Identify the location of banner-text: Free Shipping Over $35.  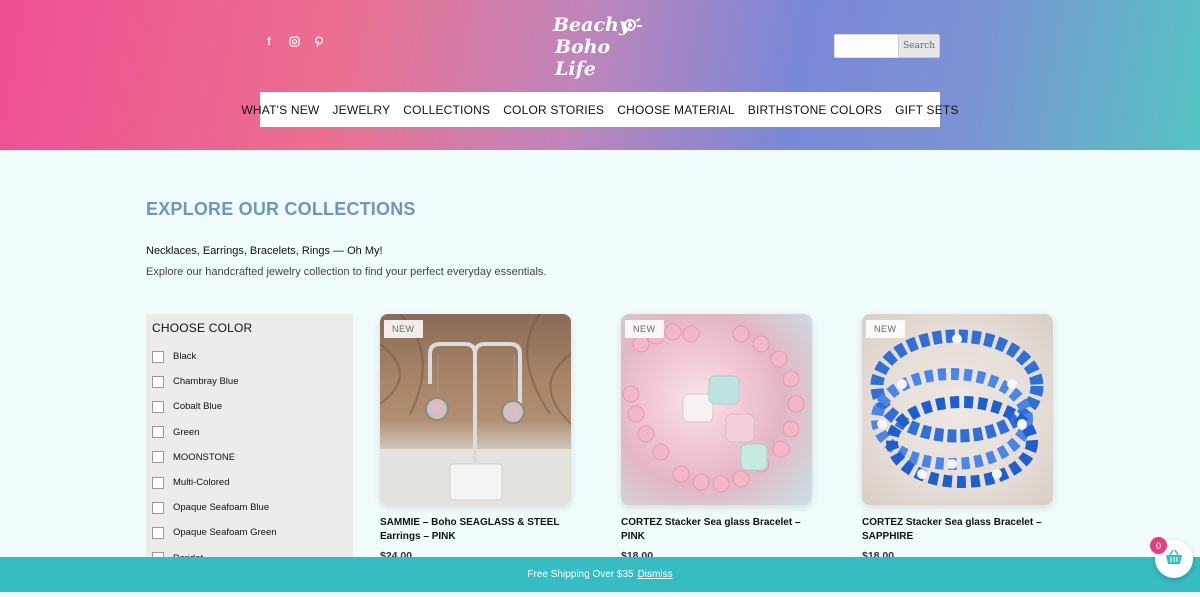
(580, 574).